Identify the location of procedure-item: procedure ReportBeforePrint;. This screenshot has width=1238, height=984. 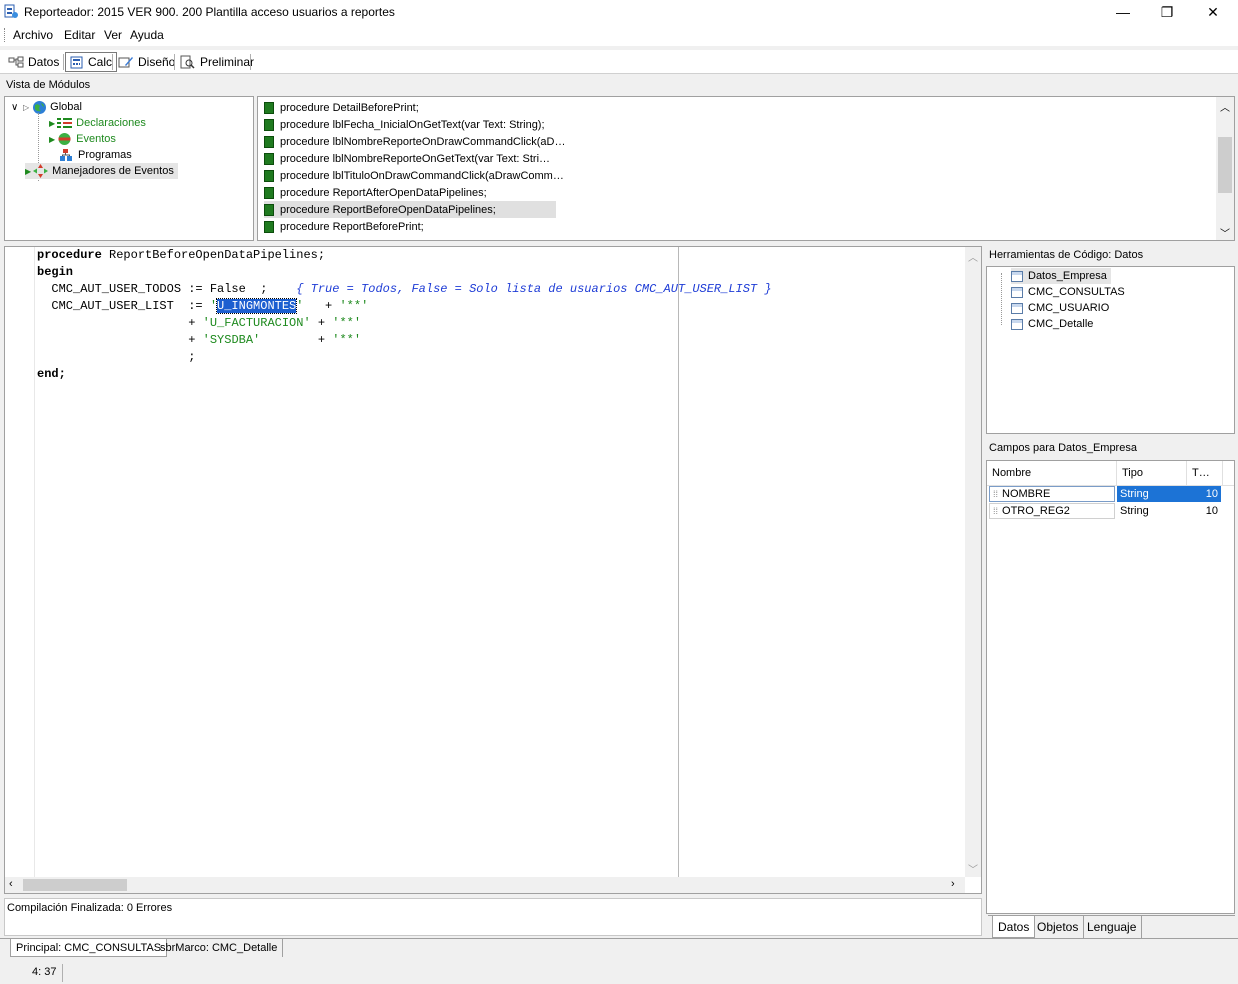
(344, 226).